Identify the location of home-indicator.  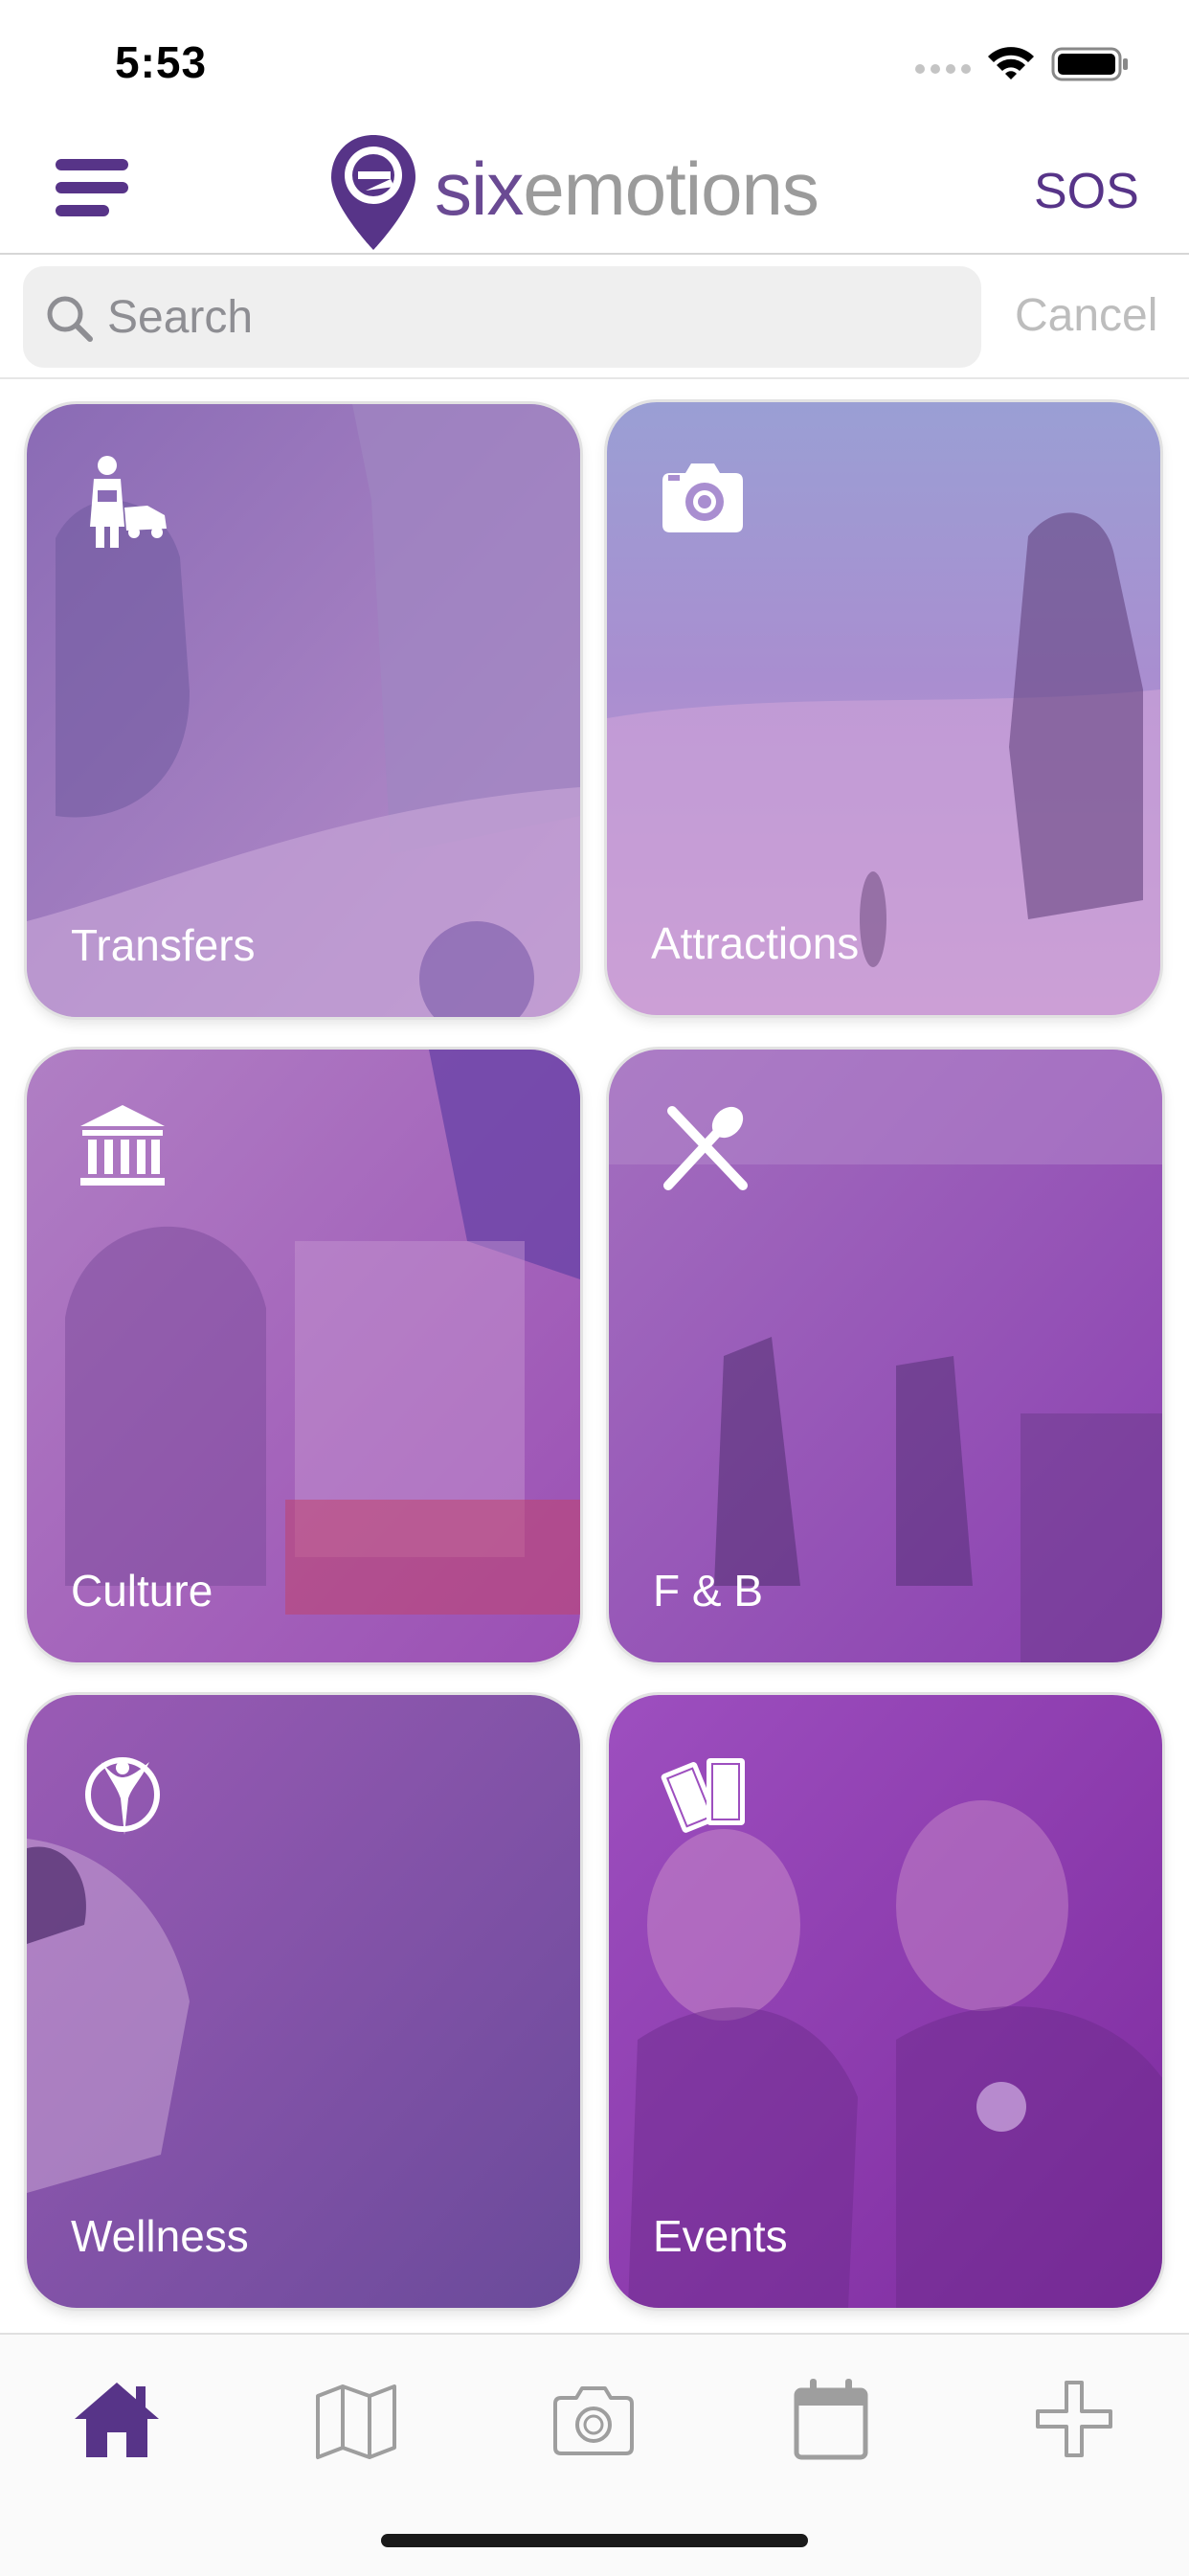
(594, 2540).